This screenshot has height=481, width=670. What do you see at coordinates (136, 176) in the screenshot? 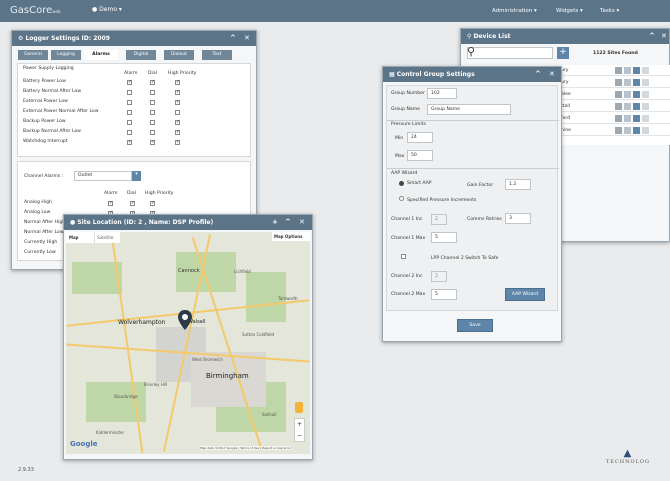
I see `chevron-down-icon: ▾` at bounding box center [136, 176].